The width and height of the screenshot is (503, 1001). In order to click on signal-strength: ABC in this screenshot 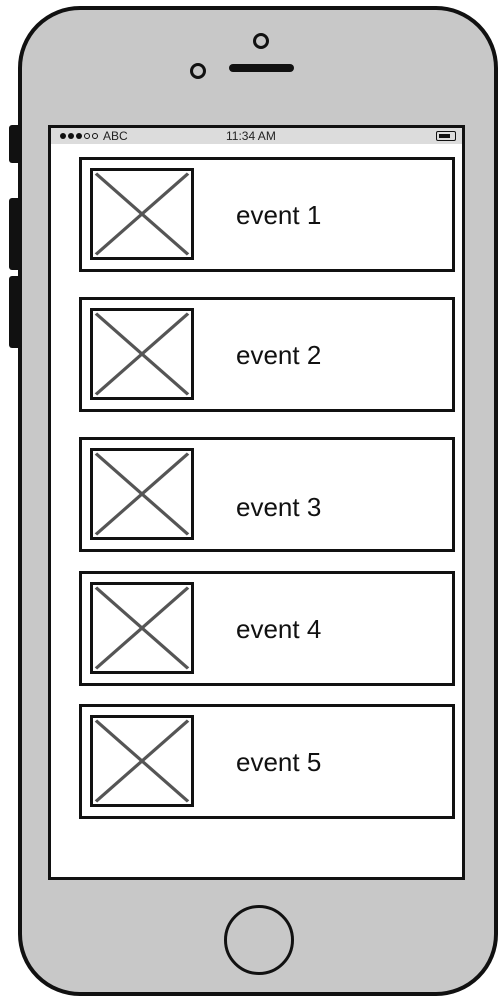, I will do `click(94, 136)`.